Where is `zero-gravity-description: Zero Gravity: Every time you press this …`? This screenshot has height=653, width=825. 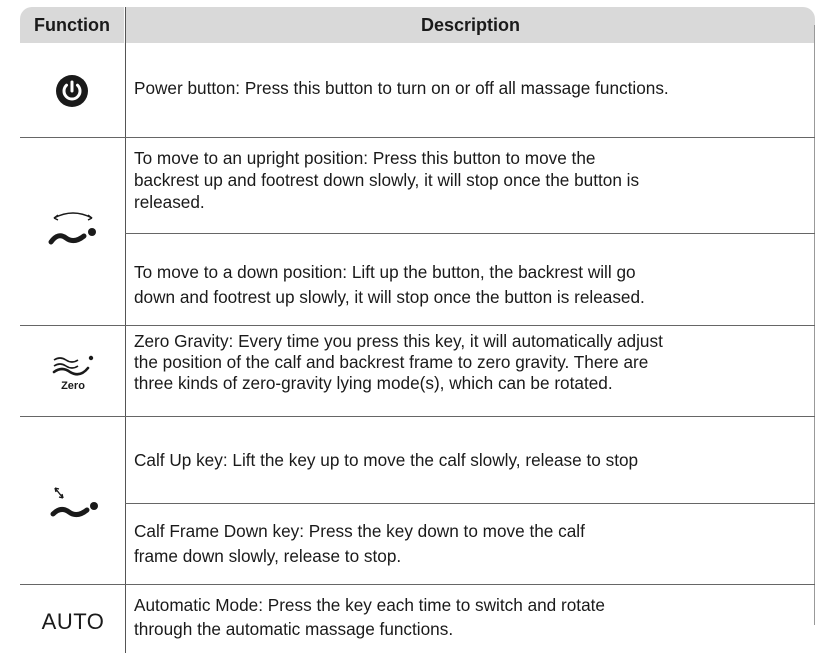
zero-gravity-description: Zero Gravity: Every time you press this … is located at coordinates (398, 362).